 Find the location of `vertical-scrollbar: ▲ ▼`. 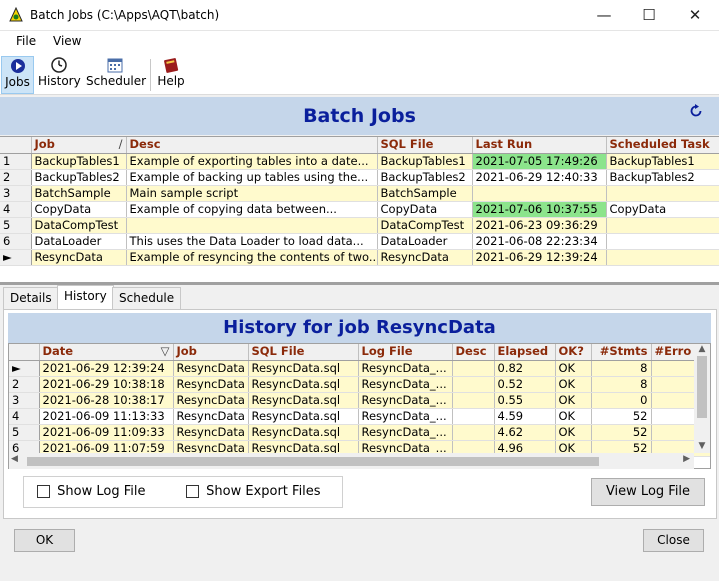

vertical-scrollbar: ▲ ▼ is located at coordinates (702, 398).